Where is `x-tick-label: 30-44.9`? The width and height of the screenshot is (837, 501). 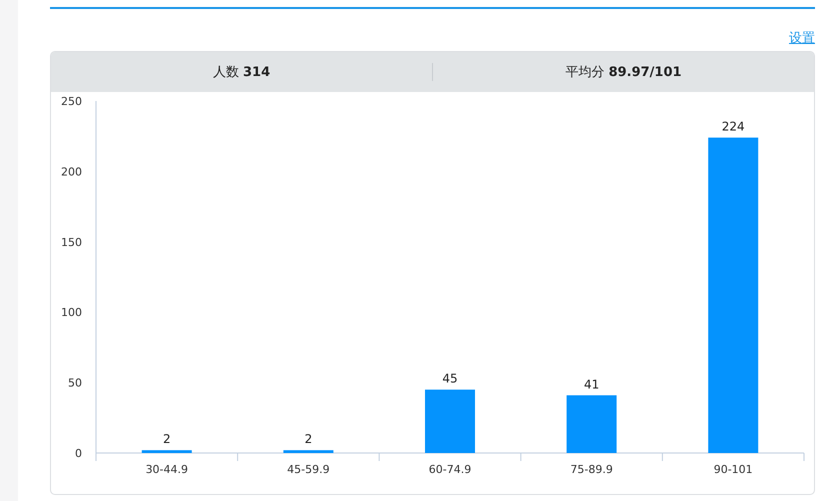
x-tick-label: 30-44.9 is located at coordinates (167, 469).